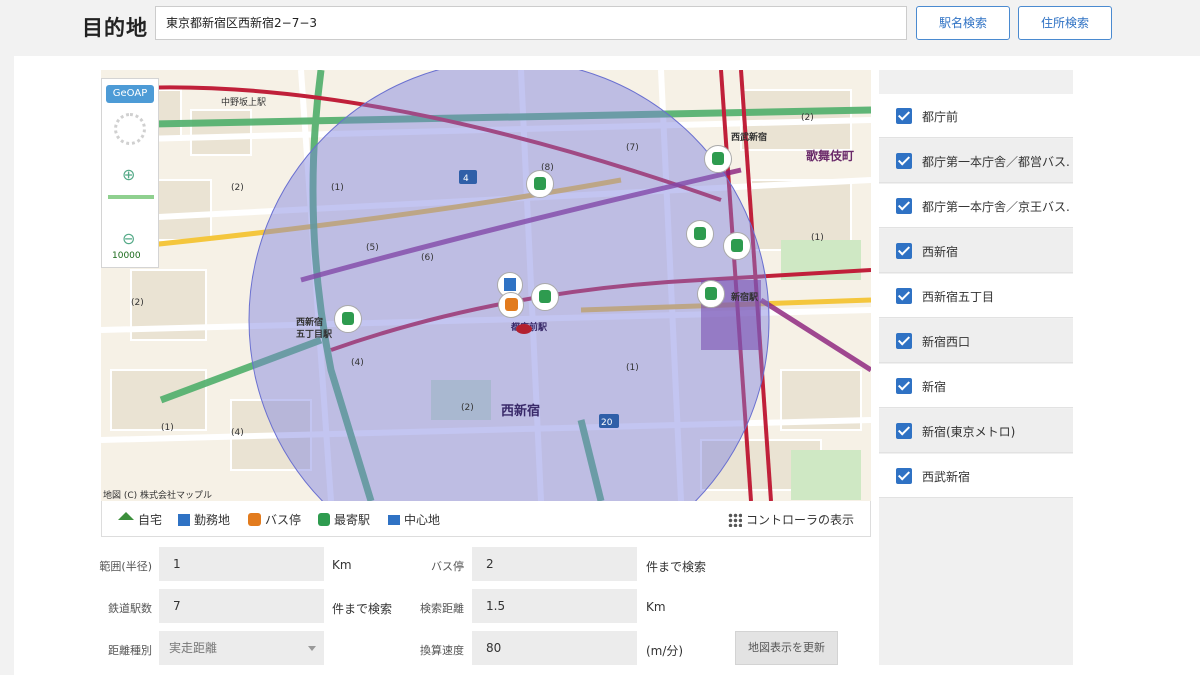 This screenshot has height=675, width=1200. Describe the element at coordinates (1065, 23) in the screenshot. I see `address-search-button: 住所検索` at that location.